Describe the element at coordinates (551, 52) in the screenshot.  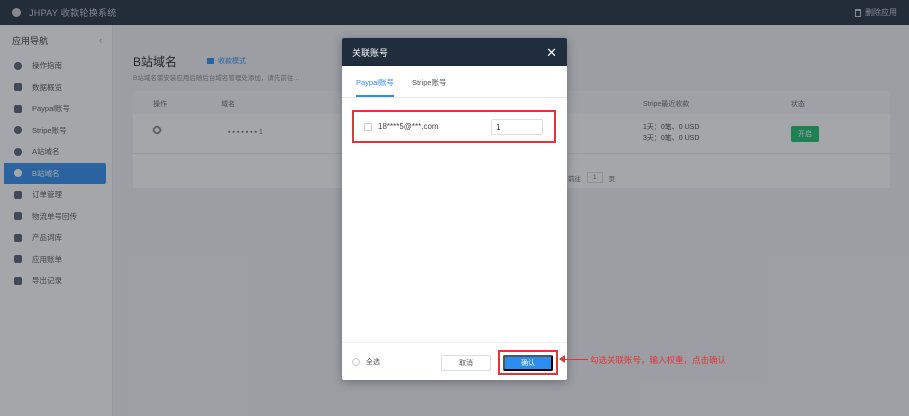
I see `close-icon: ✕` at that location.